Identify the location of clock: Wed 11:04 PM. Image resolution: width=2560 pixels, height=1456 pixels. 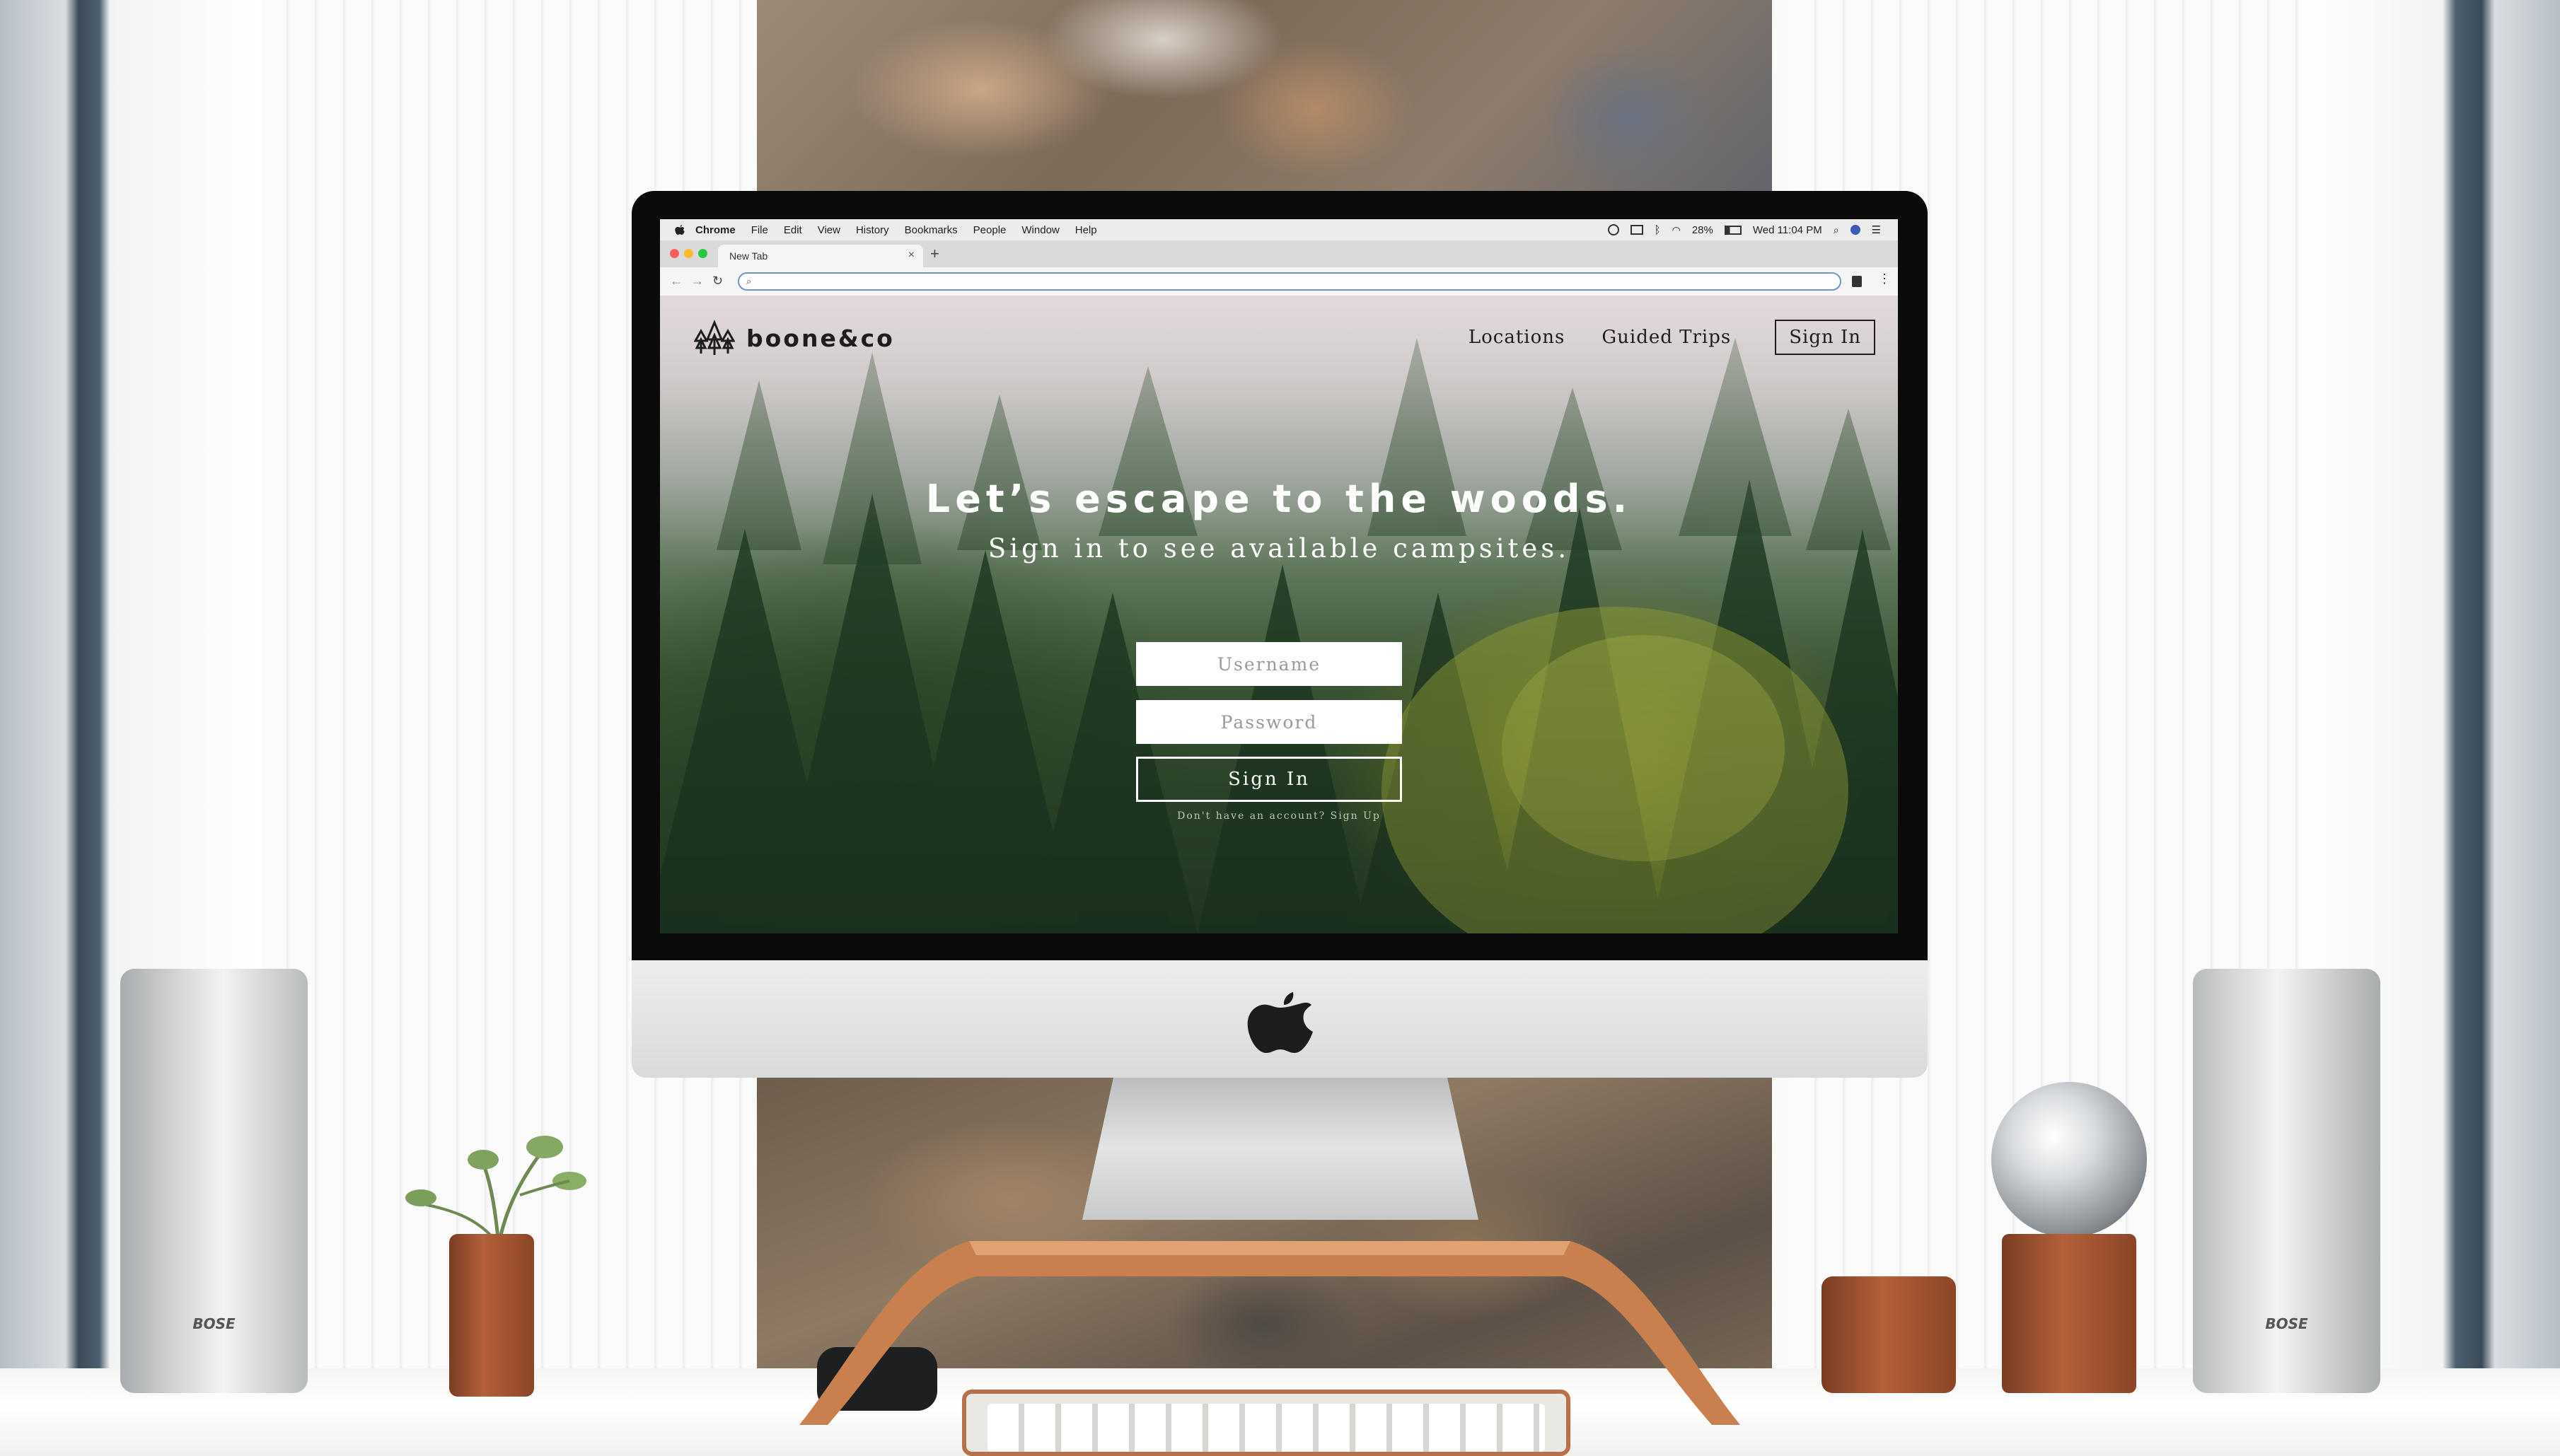
(1787, 230).